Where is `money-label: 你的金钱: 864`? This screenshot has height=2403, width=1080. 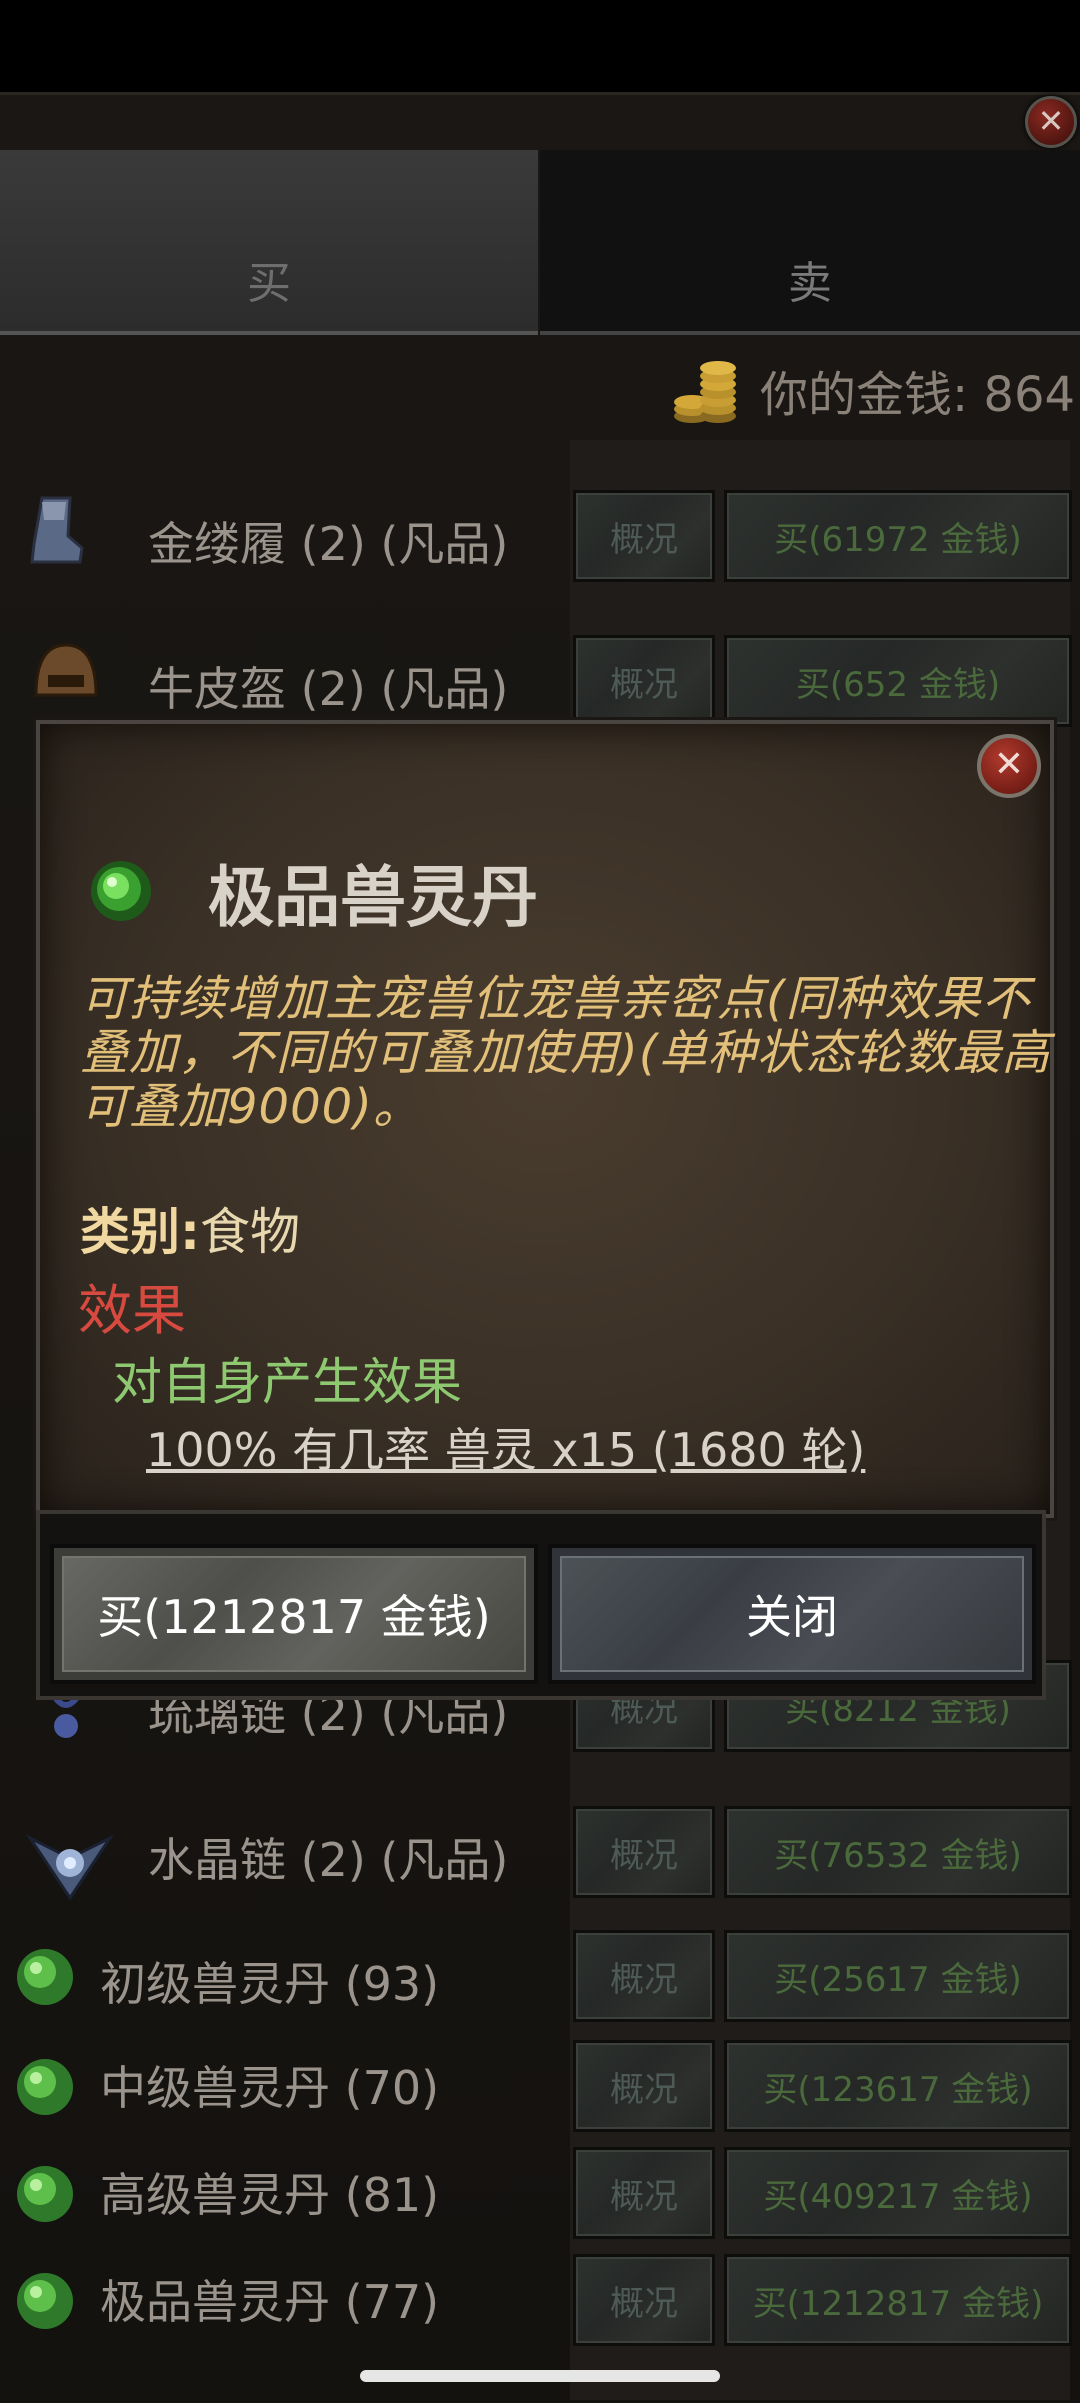 money-label: 你的金钱: 864 is located at coordinates (918, 395).